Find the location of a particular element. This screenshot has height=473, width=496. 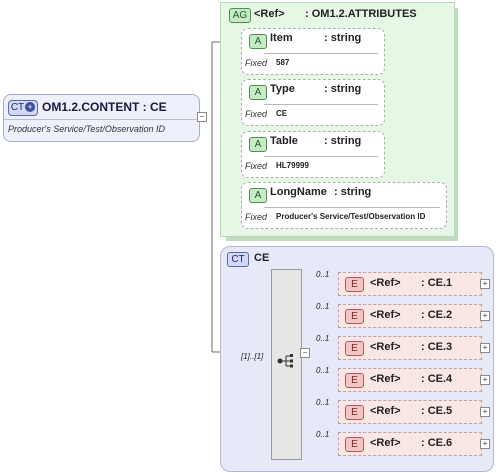

attribute-name: Table is located at coordinates (284, 141).